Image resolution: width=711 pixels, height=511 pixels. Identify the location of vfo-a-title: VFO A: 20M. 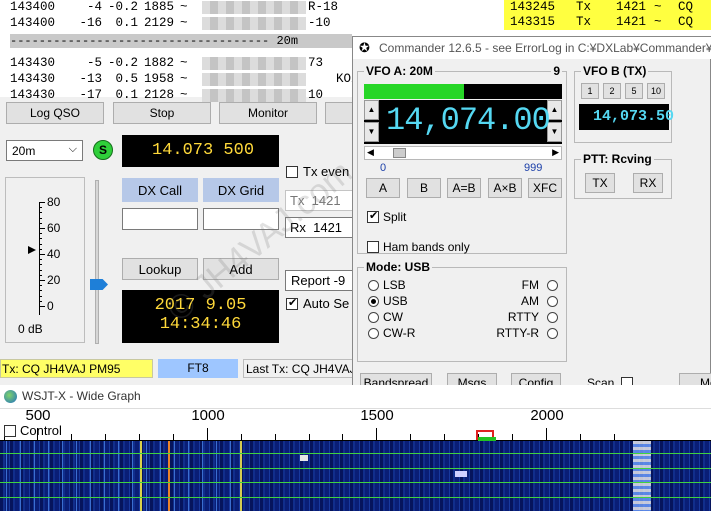
(399, 71).